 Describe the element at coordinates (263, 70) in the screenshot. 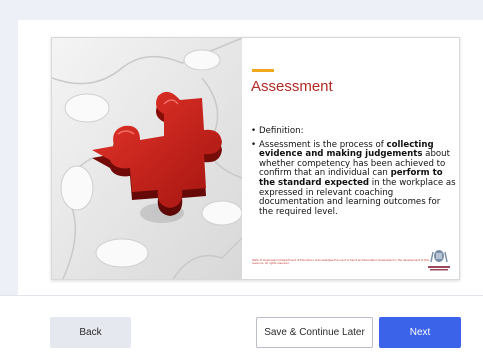

I see `title-accent-bar` at that location.